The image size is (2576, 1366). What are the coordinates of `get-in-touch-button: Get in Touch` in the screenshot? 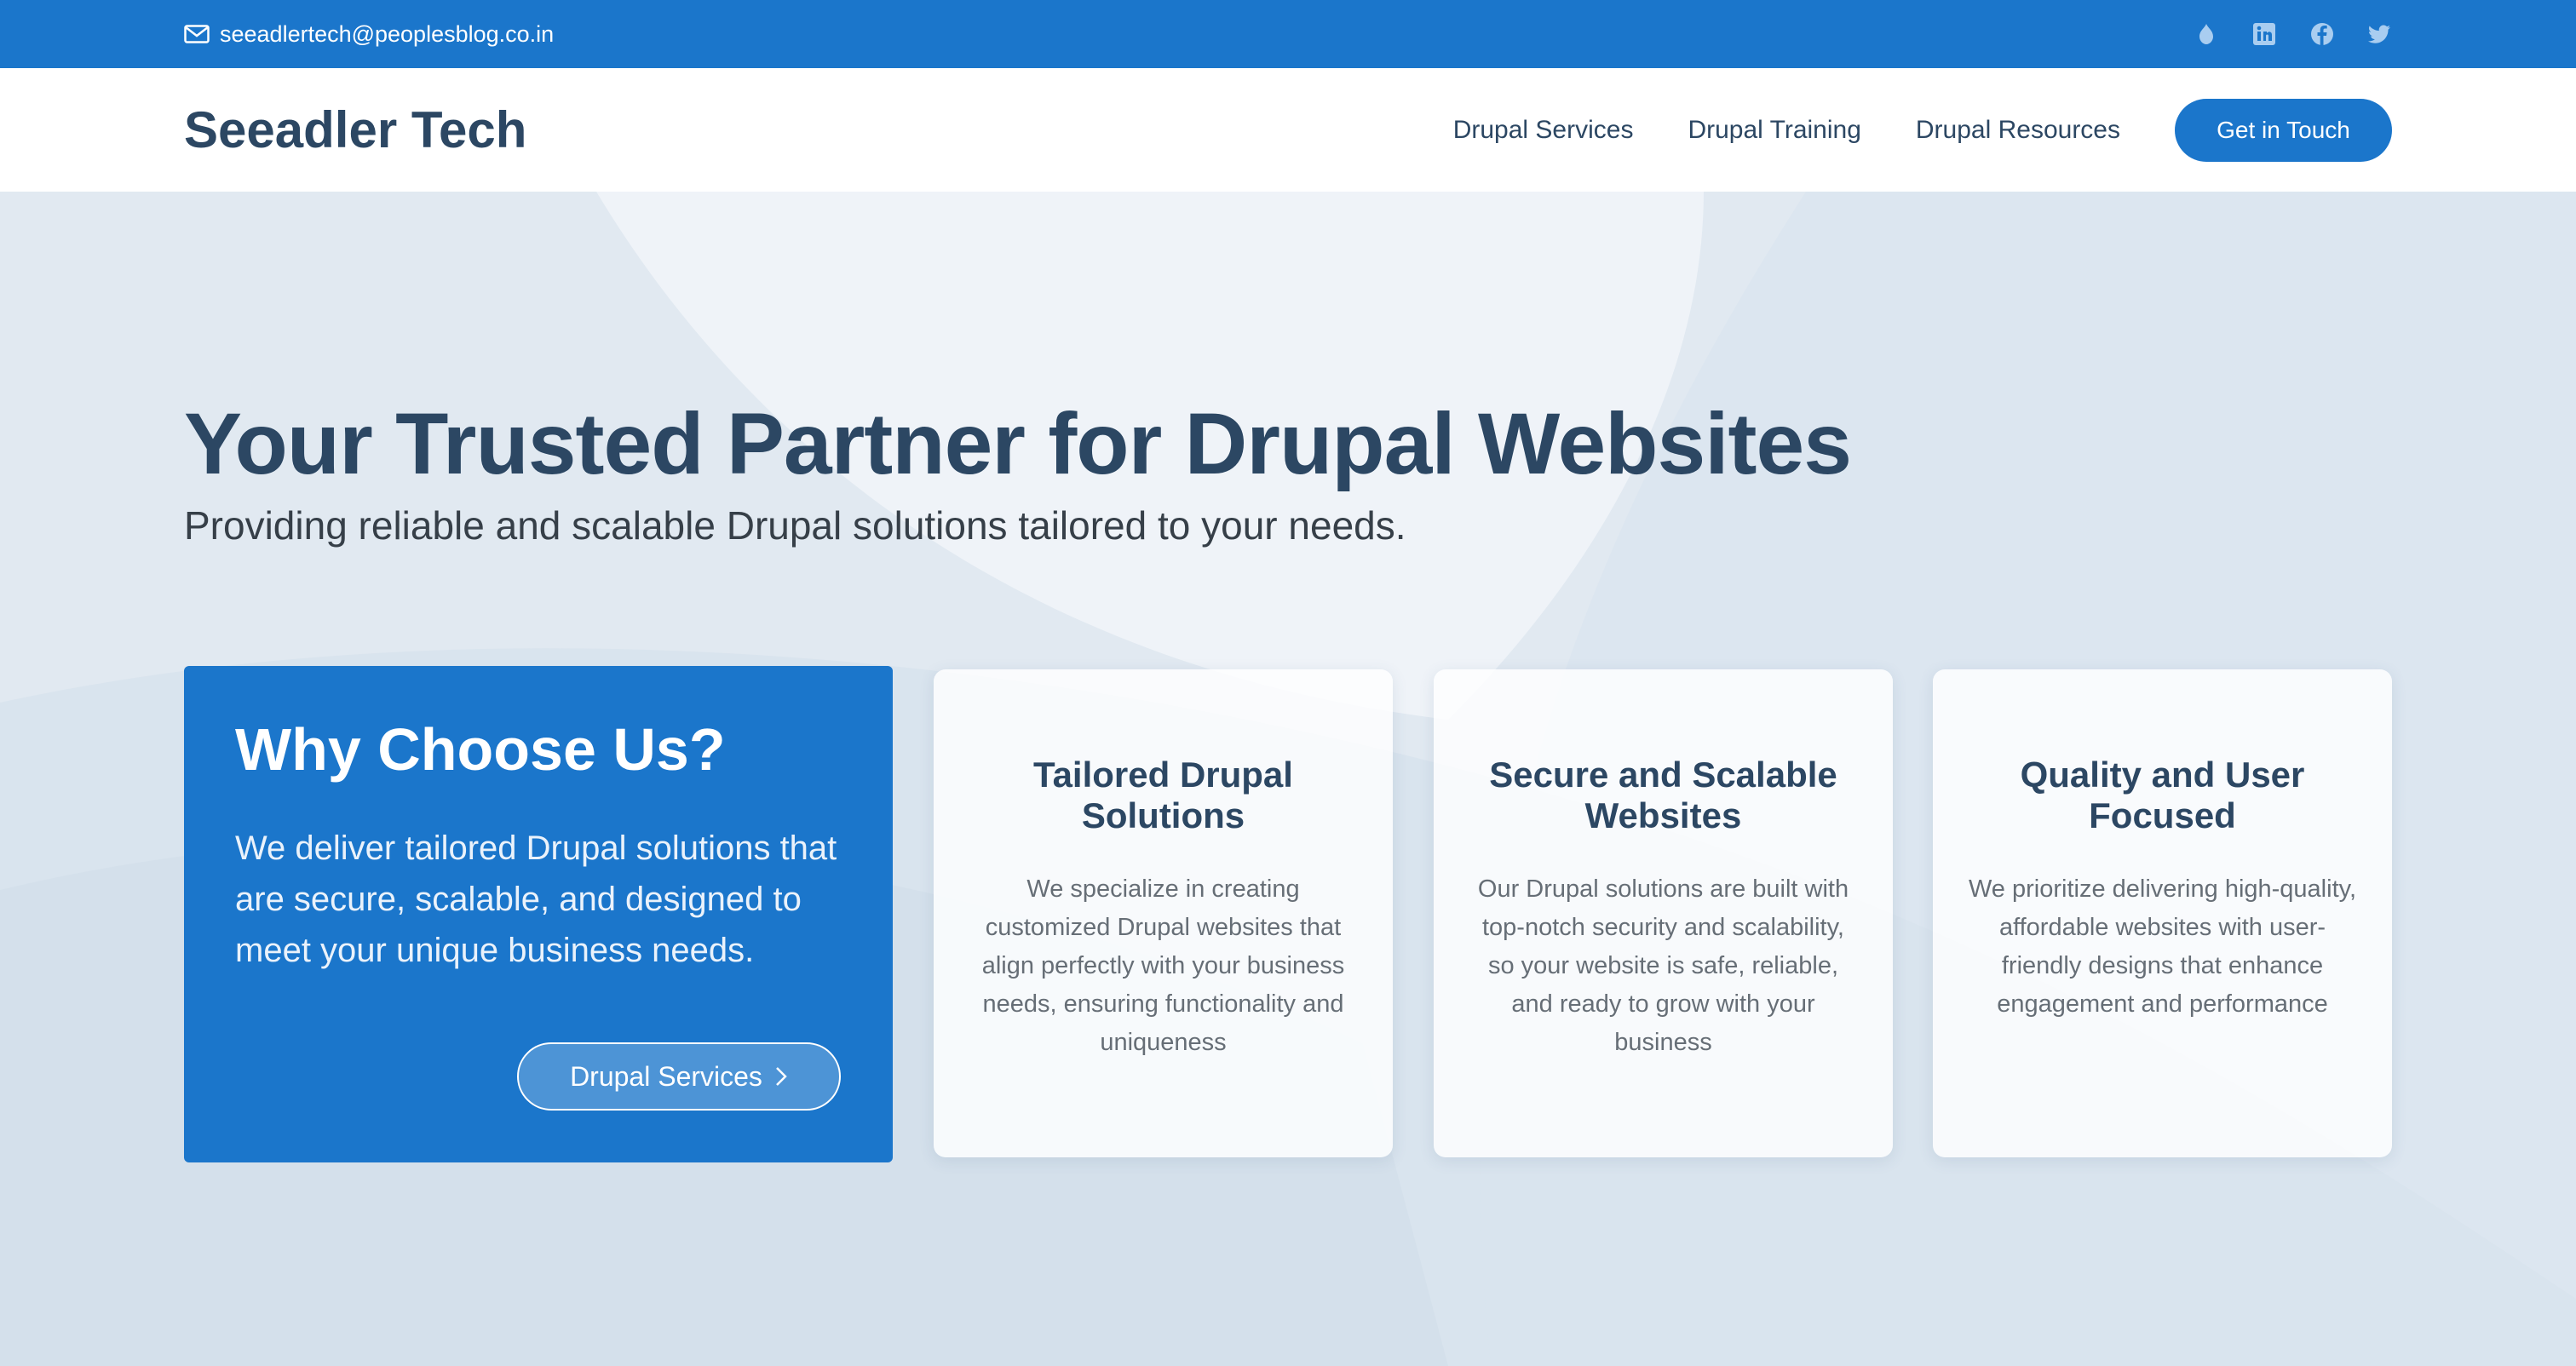 It's located at (2284, 130).